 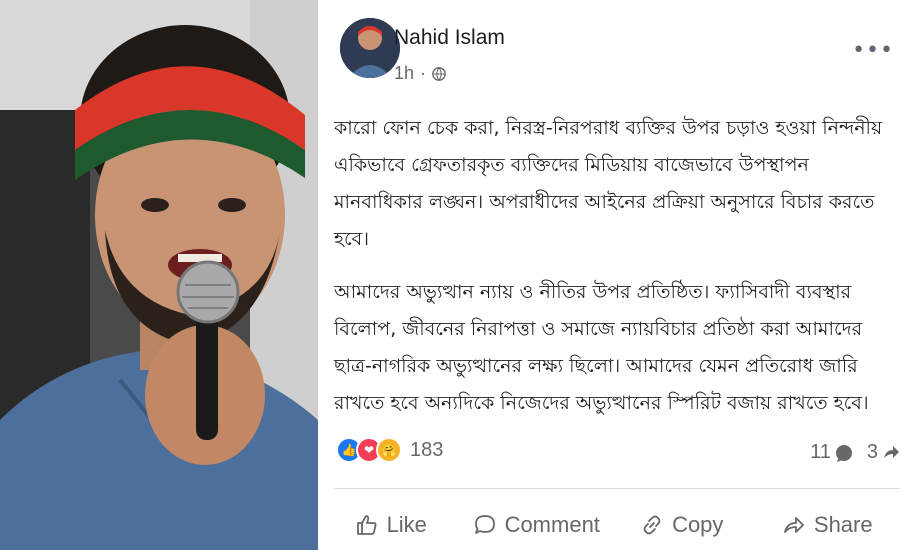 I want to click on comment-button: Comment, so click(x=537, y=525).